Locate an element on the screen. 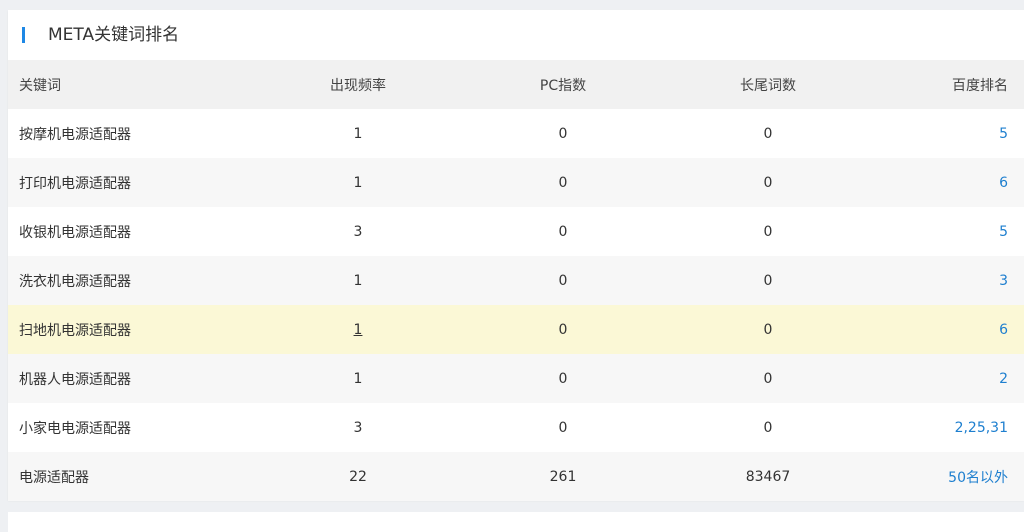  baidu-rank-cell: 2 is located at coordinates (946, 378).